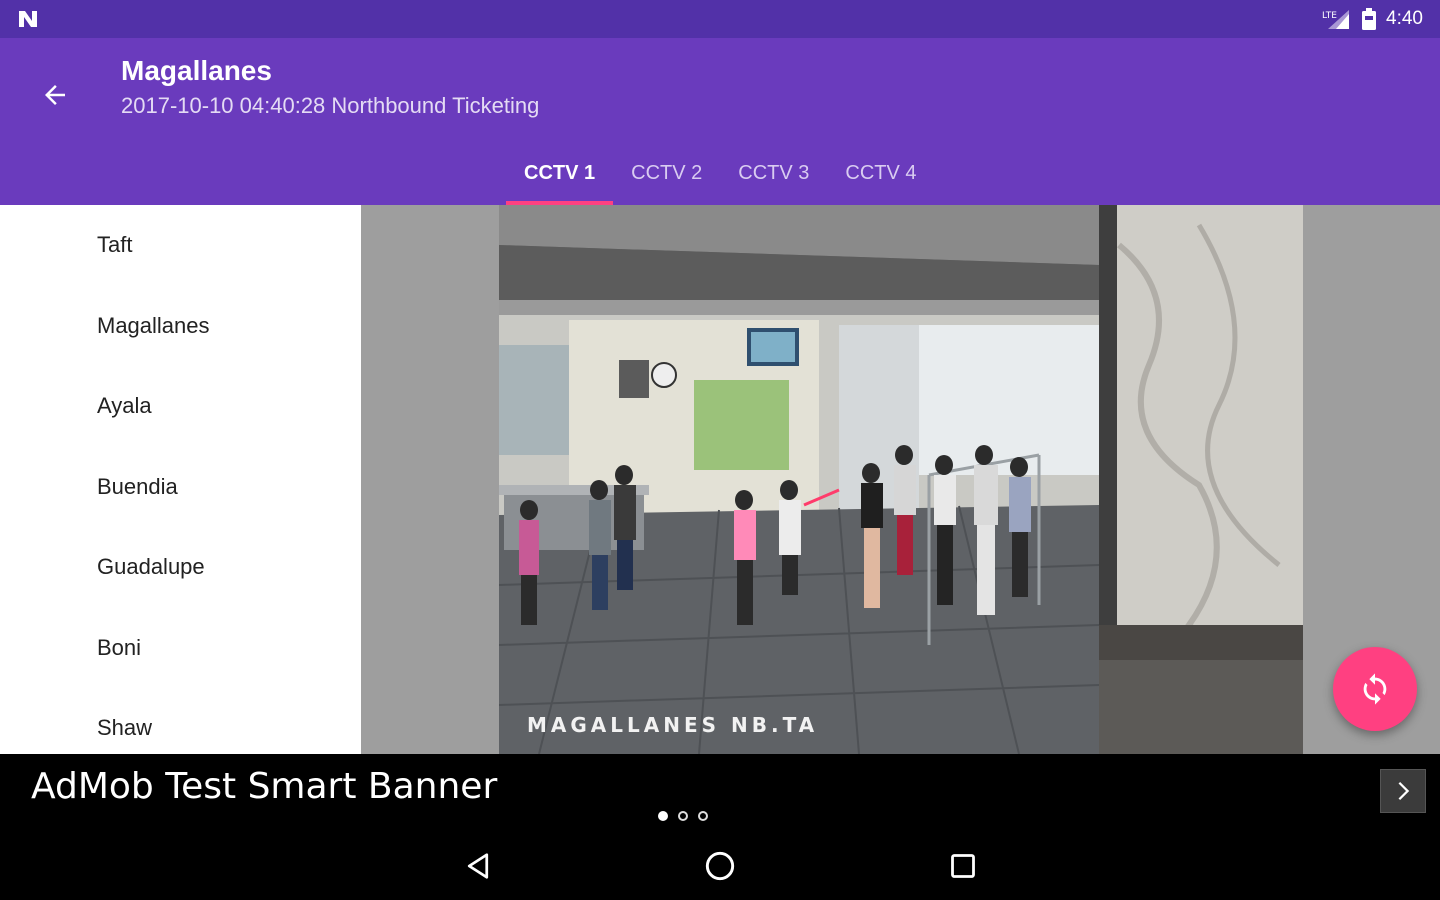  Describe the element at coordinates (180, 406) in the screenshot. I see `station-item-ayala: Ayala` at that location.